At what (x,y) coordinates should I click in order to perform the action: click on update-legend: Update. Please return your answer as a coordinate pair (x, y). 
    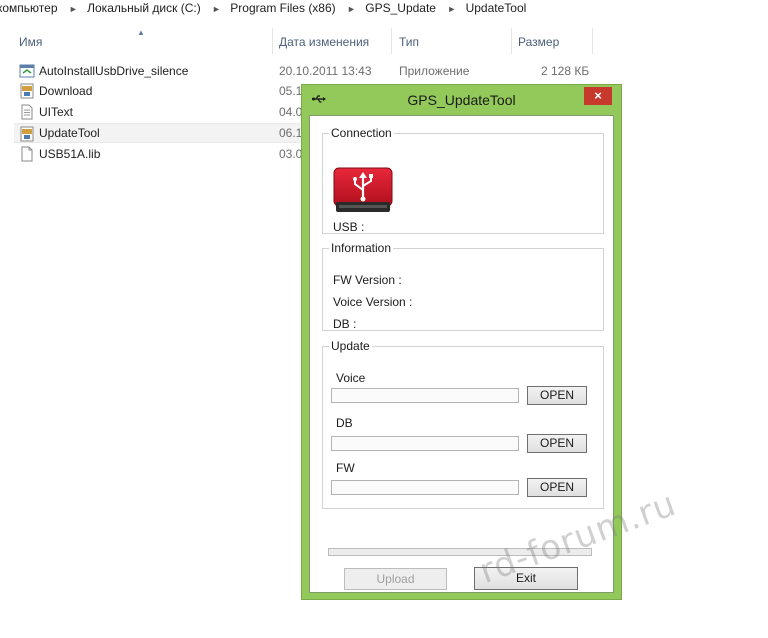
    Looking at the image, I should click on (350, 346).